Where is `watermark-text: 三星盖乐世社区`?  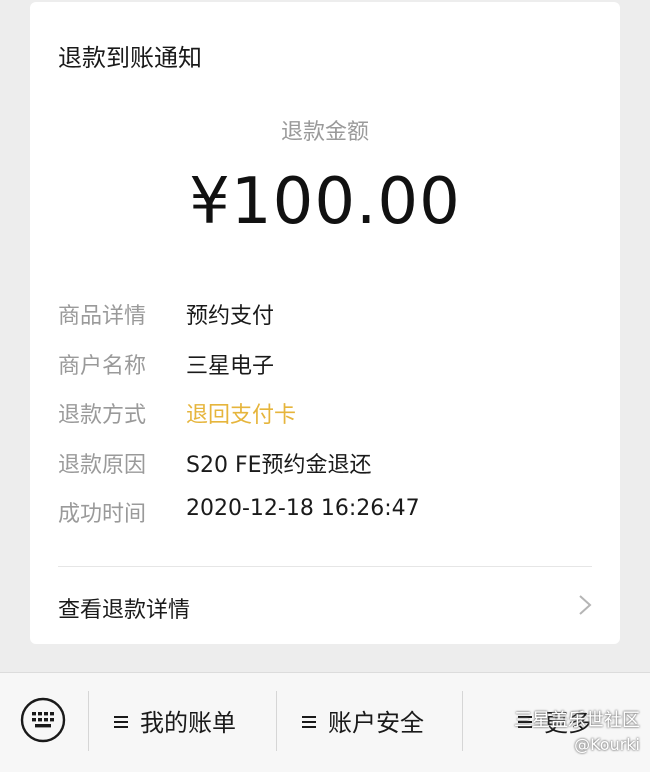 watermark-text: 三星盖乐世社区 is located at coordinates (577, 720).